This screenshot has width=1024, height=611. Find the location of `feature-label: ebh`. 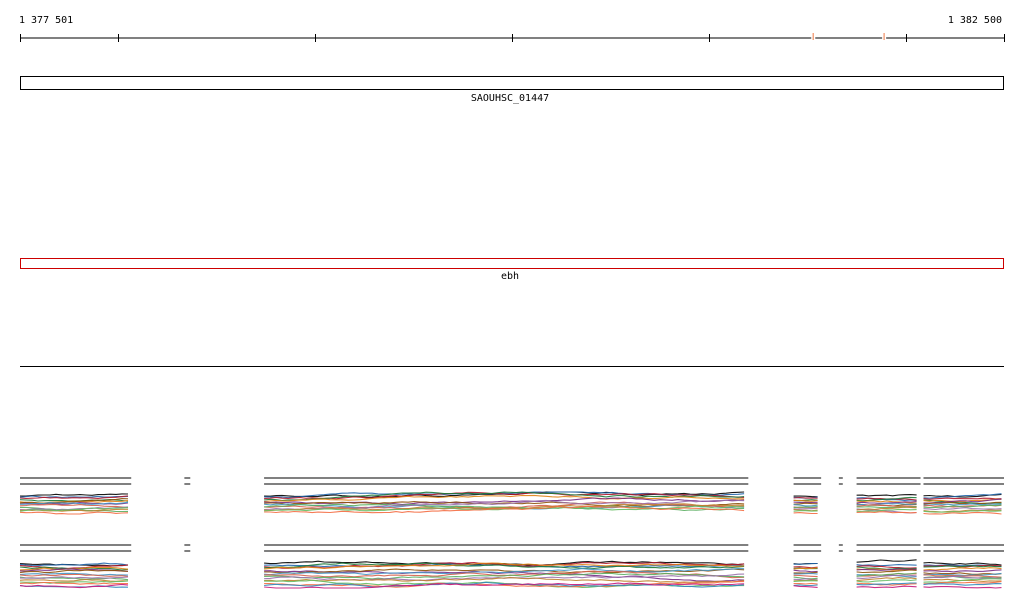

feature-label: ebh is located at coordinates (510, 276).